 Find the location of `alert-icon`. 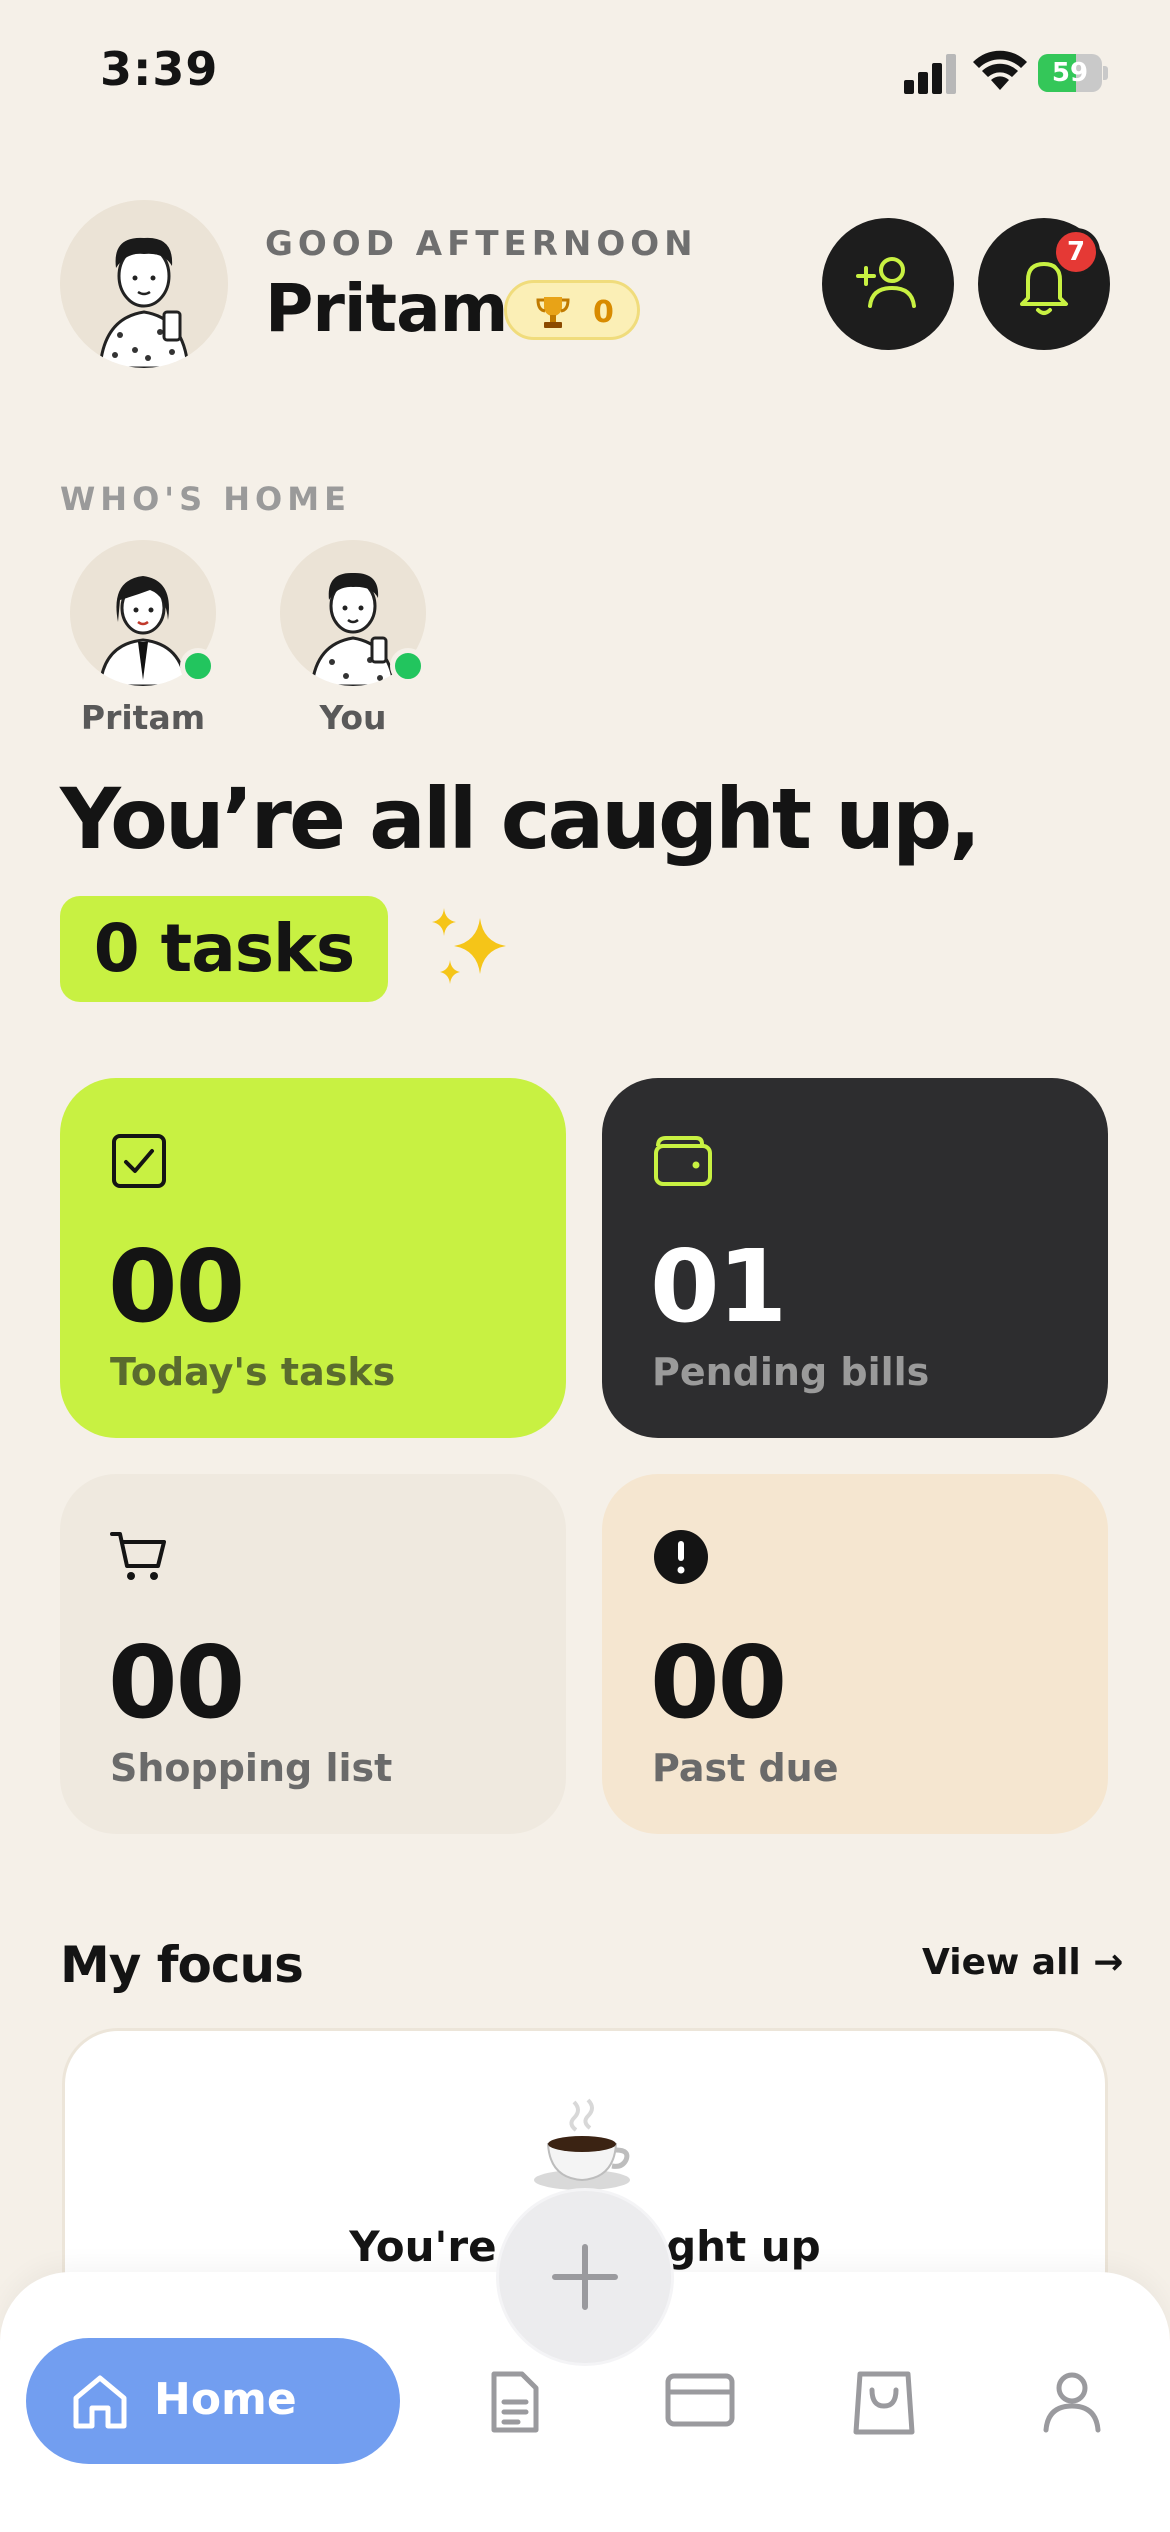

alert-icon is located at coordinates (681, 1559).